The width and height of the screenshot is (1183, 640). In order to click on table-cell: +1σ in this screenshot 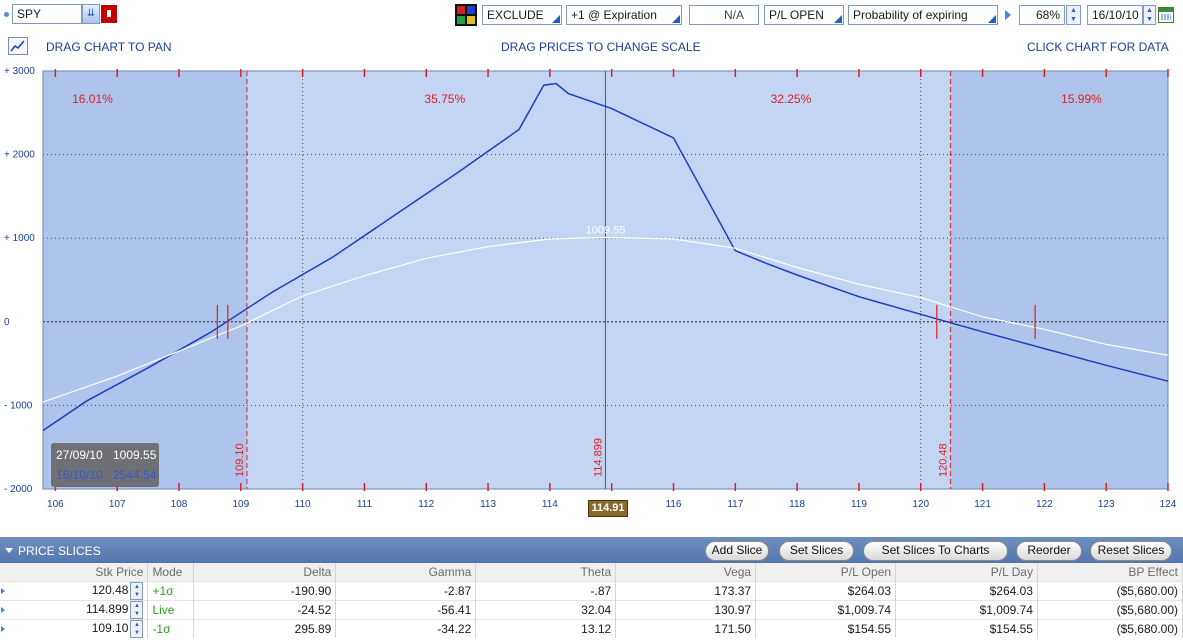, I will do `click(171, 591)`.